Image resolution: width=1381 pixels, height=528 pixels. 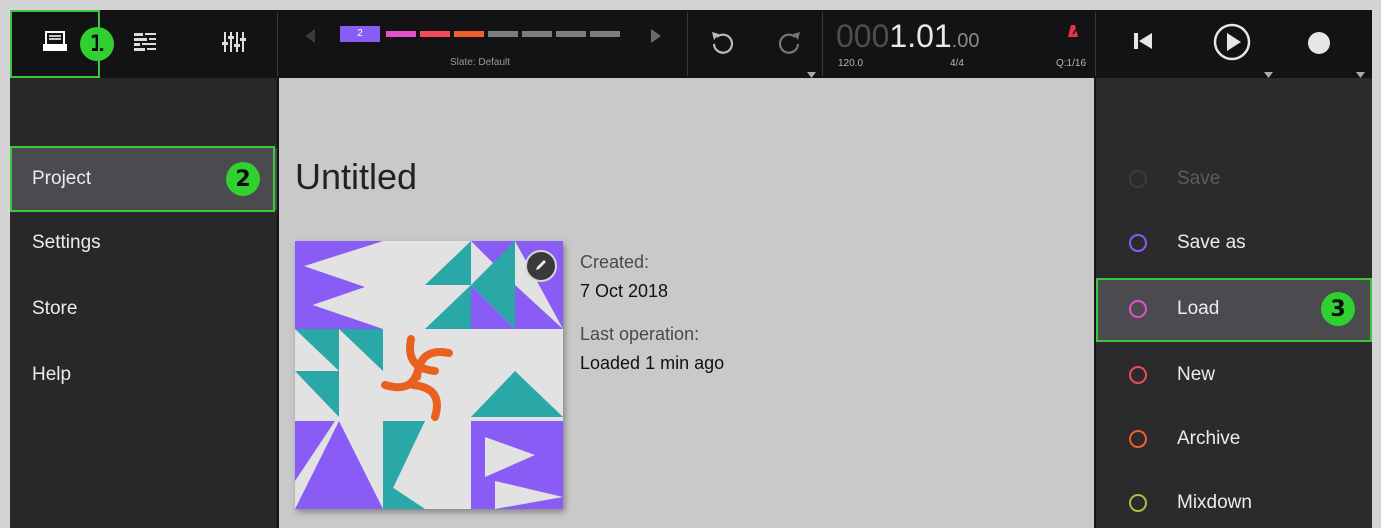 I want to click on slate-selector: 2 Slate: Default, so click(x=480, y=45).